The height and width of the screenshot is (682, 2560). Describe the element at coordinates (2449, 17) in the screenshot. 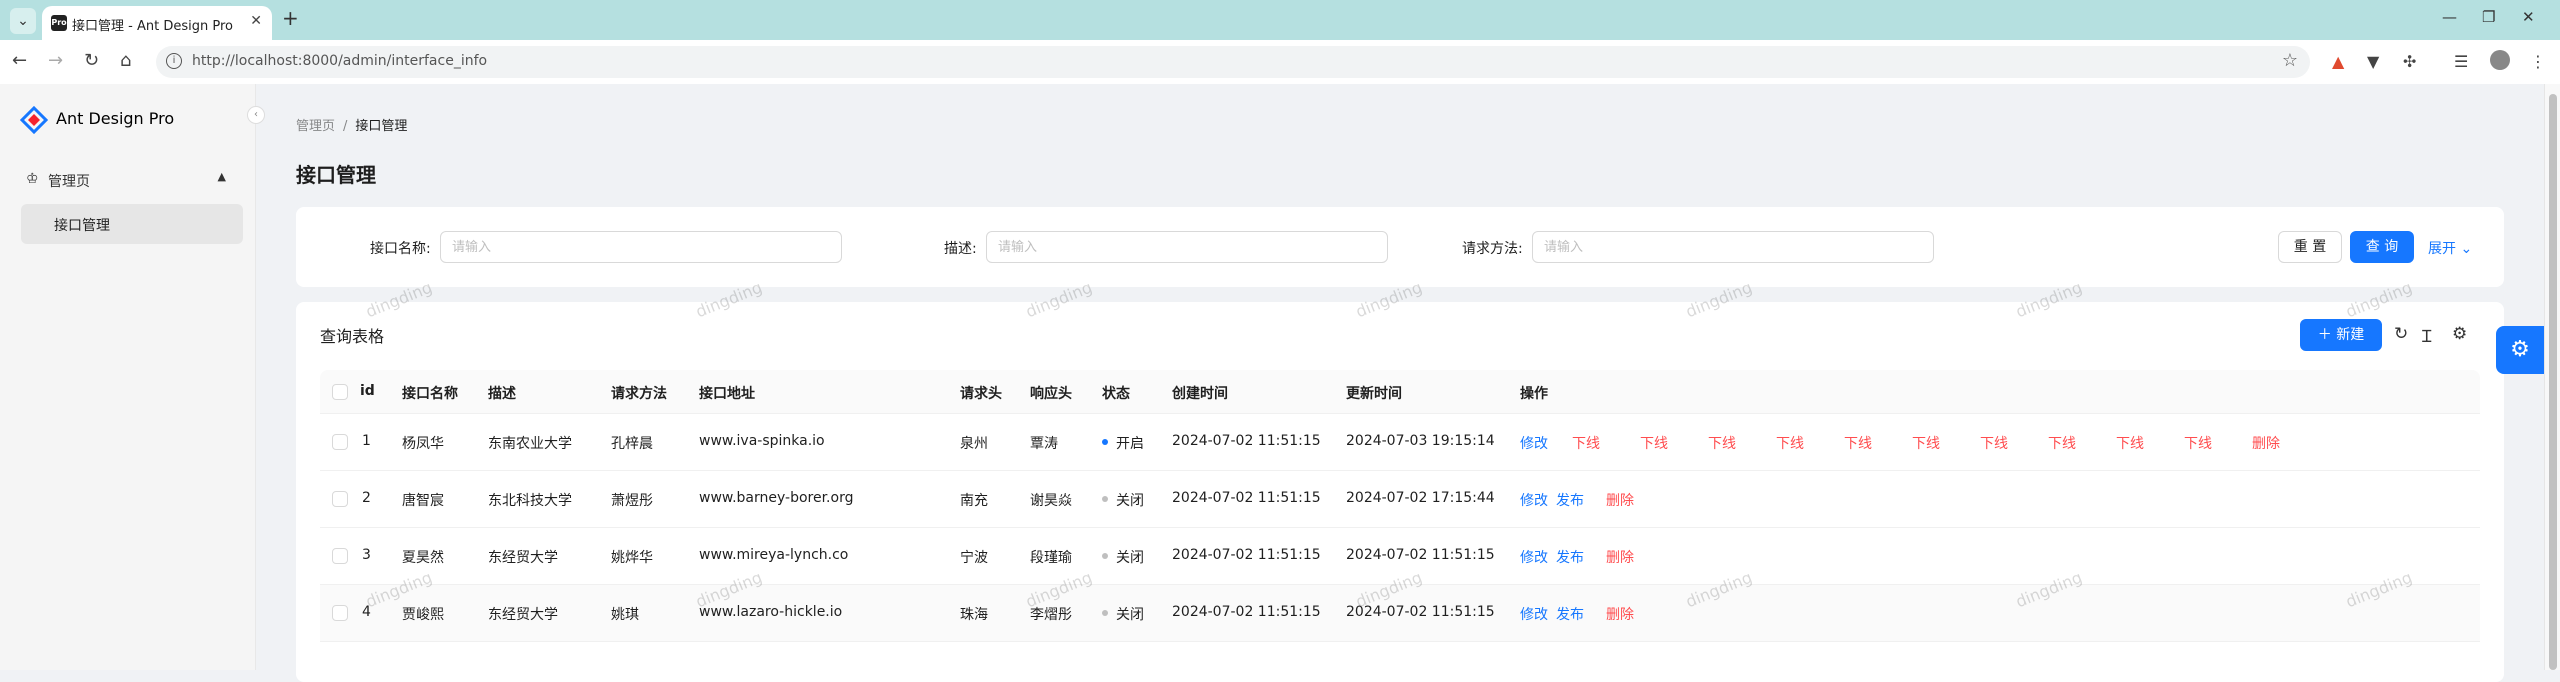

I see `minimize-icon: —` at that location.